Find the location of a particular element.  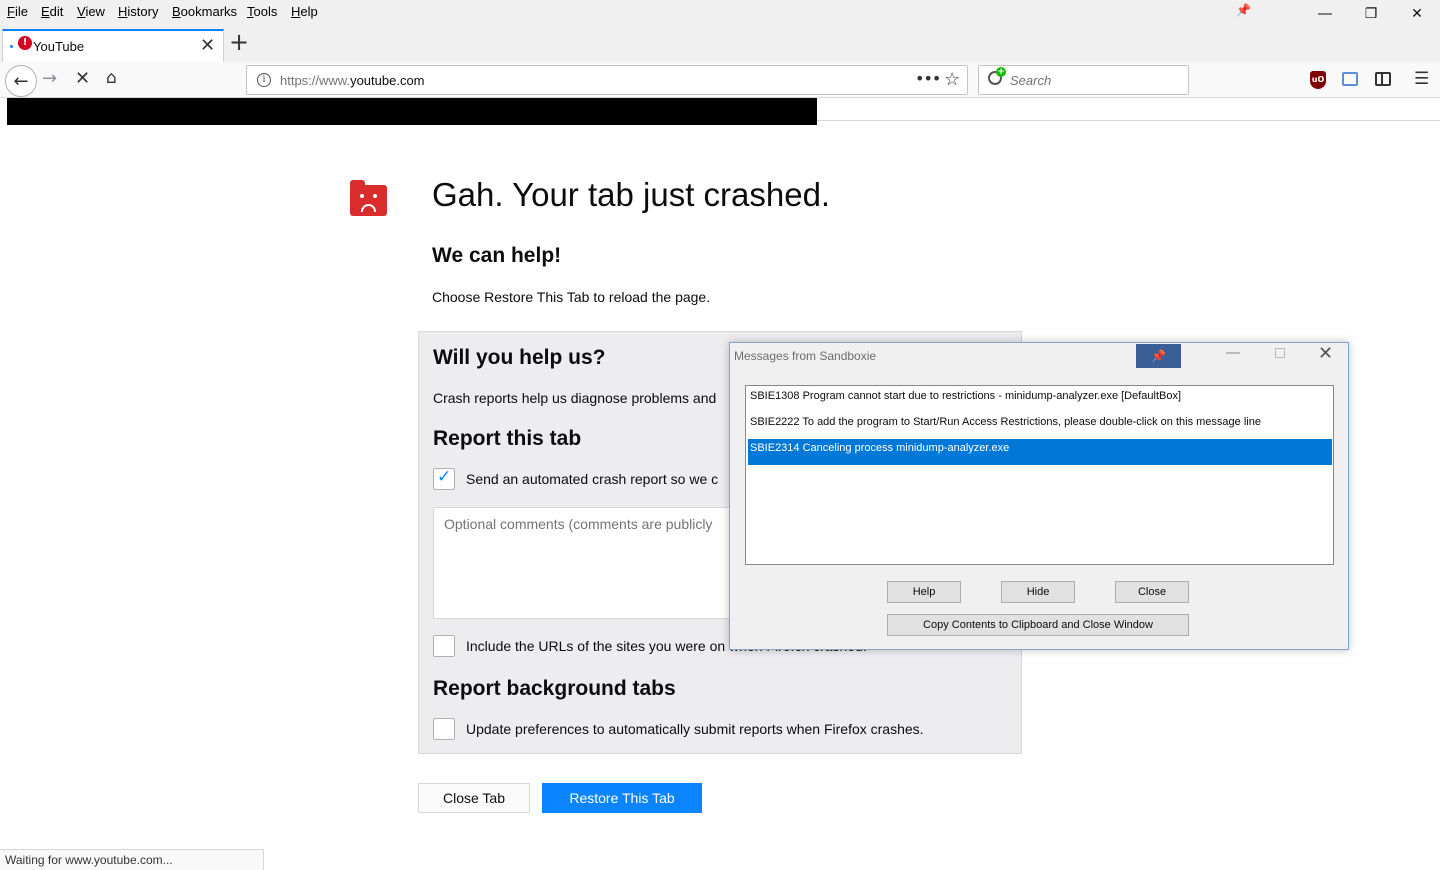

bookmark-star-icon: ☆ is located at coordinates (952, 79).